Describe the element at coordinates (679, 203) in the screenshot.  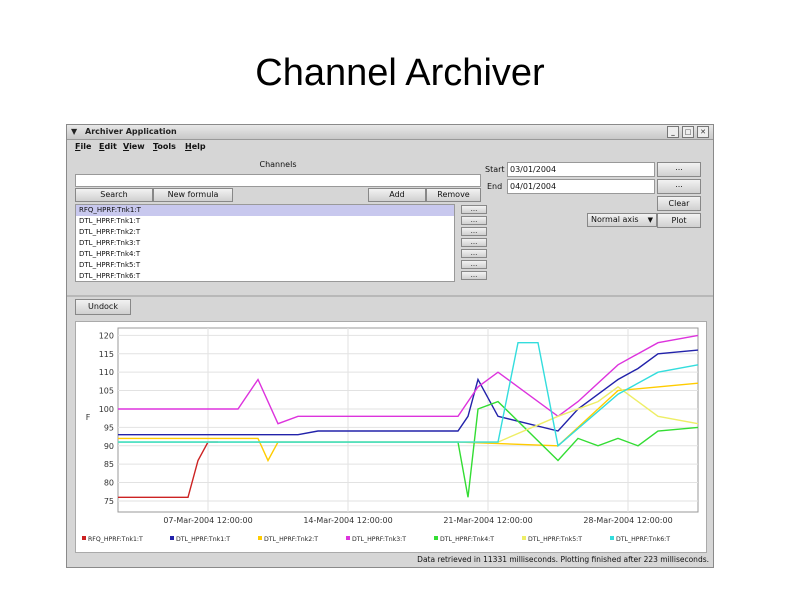
I see `clear-button: Clear` at that location.